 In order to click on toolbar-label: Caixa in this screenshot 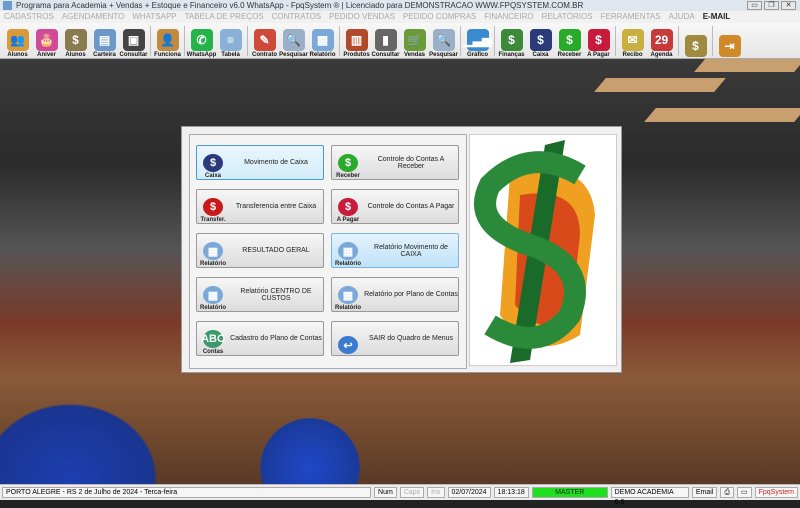, I will do `click(540, 55)`.